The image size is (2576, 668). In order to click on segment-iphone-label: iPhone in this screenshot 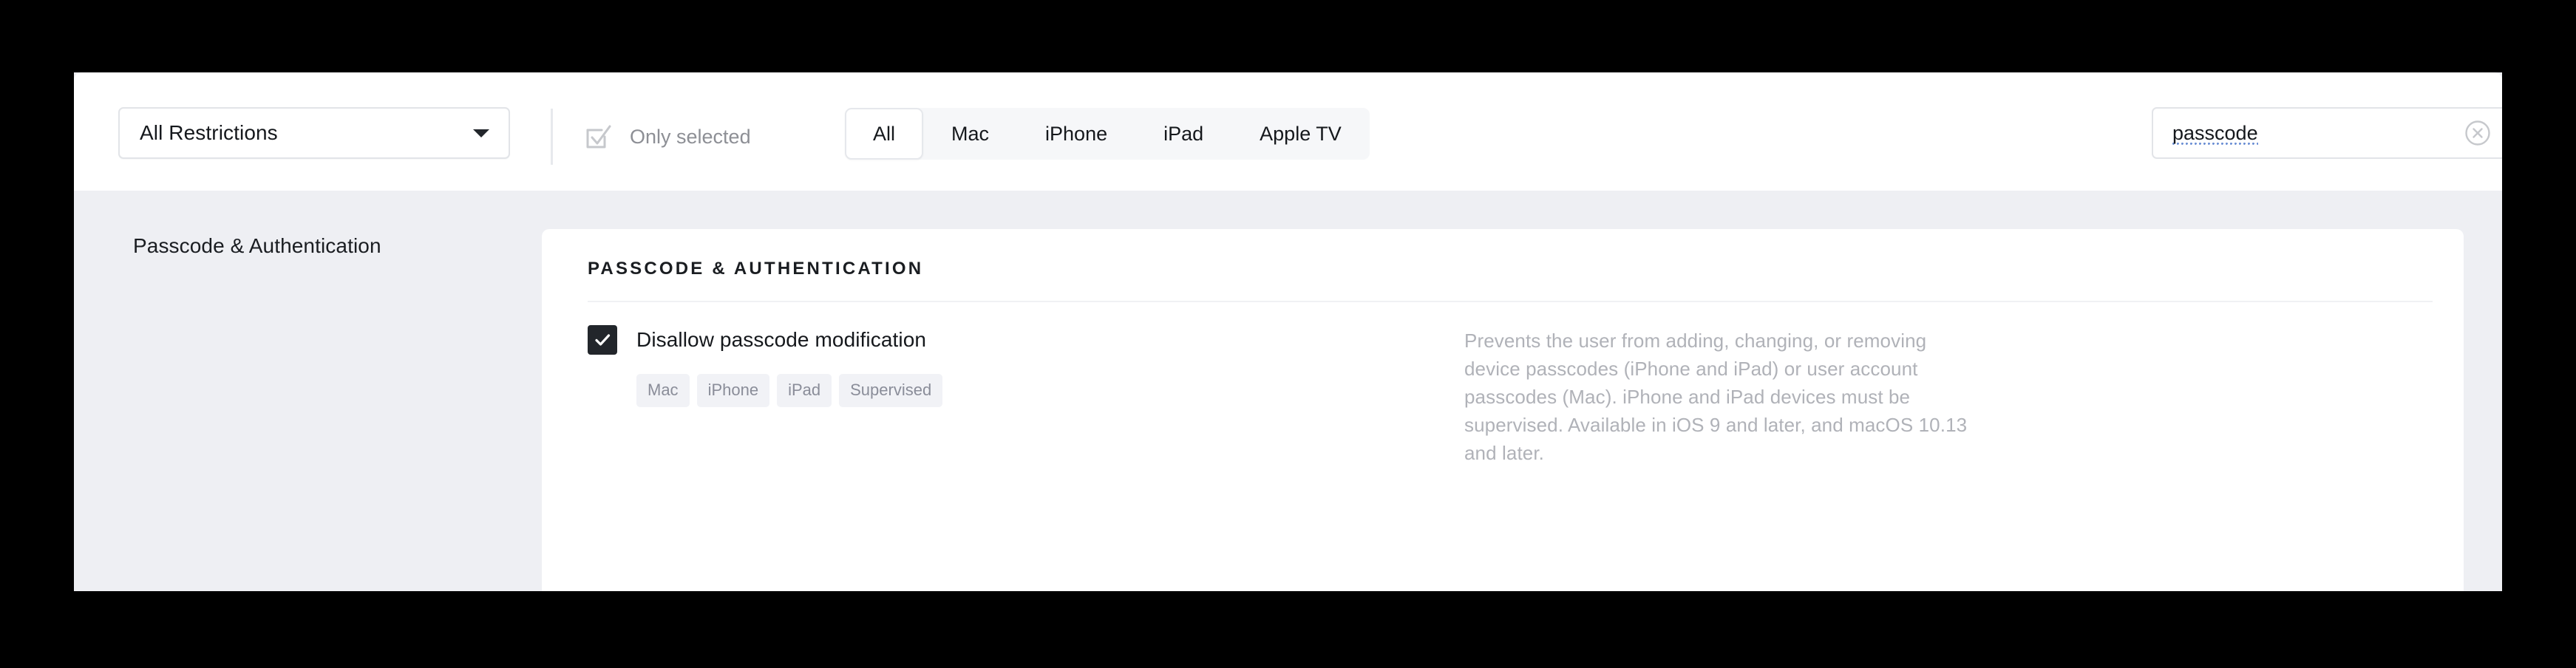, I will do `click(1076, 133)`.